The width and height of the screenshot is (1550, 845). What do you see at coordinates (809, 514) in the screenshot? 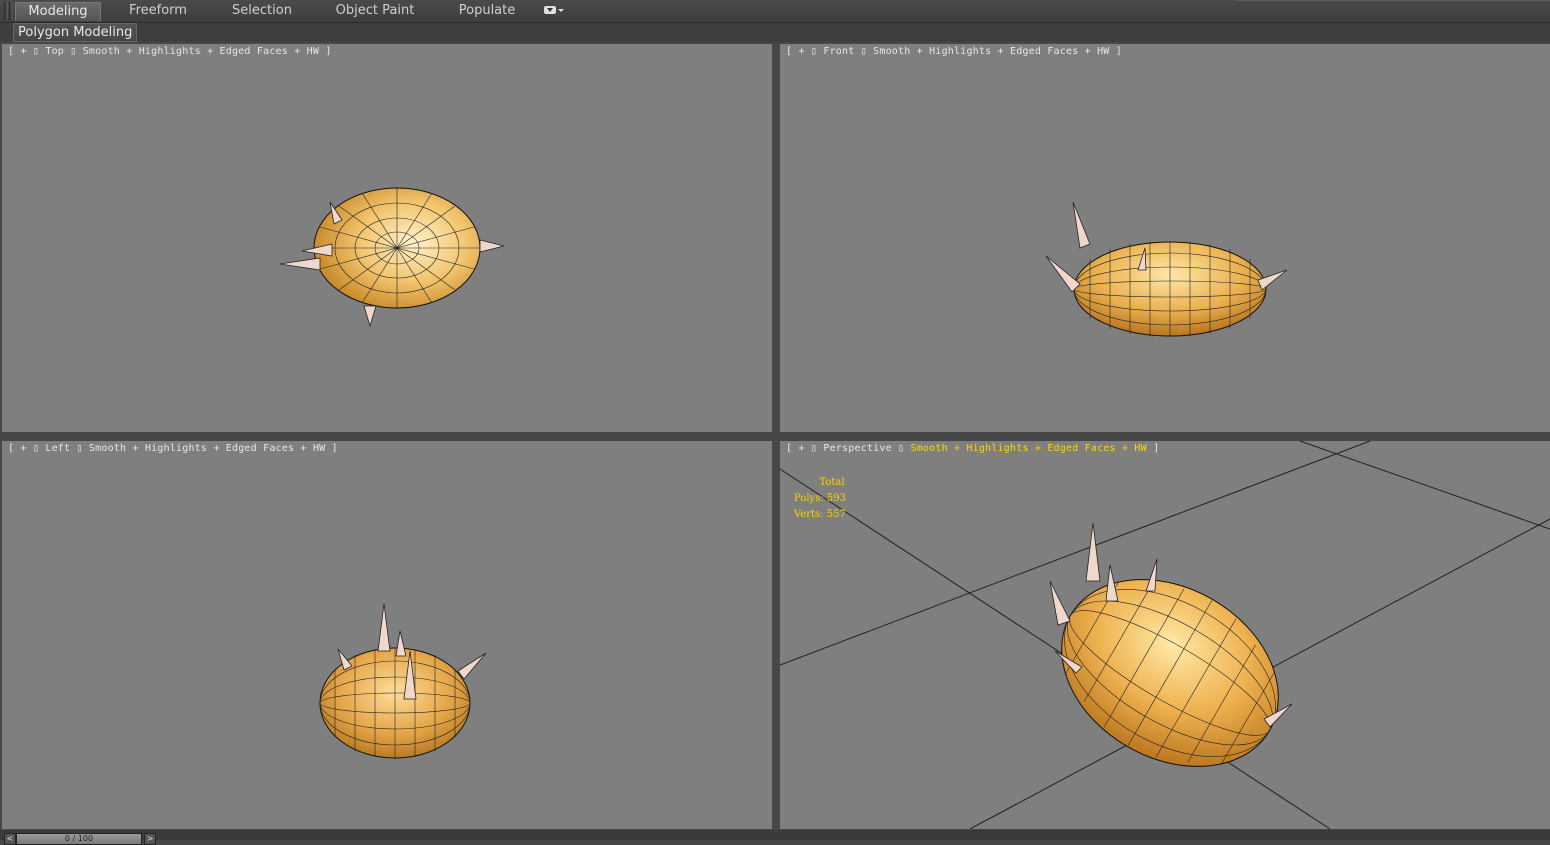
I see `stats-verts-label: Verts:` at bounding box center [809, 514].